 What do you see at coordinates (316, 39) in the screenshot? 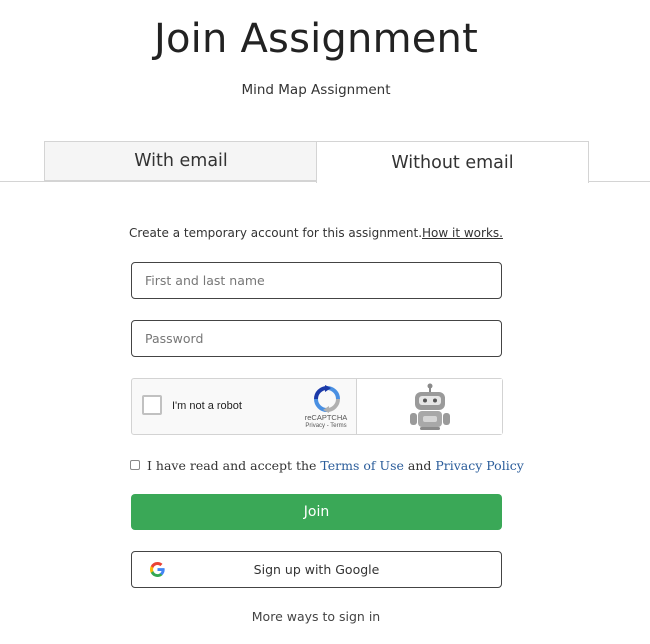
I see `page-title: Join Assignment` at bounding box center [316, 39].